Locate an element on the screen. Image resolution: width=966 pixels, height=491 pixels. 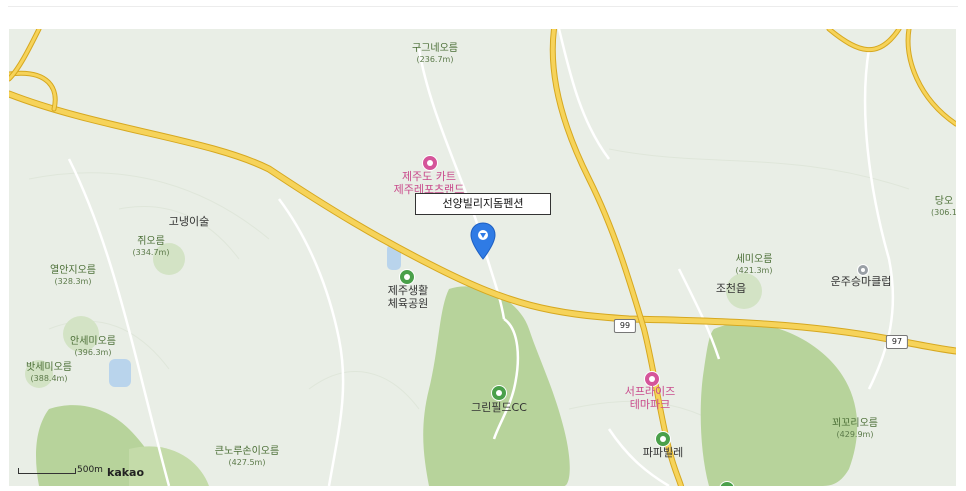
peak-ansemi: 안세미오름 (396.3m) is located at coordinates (93, 346).